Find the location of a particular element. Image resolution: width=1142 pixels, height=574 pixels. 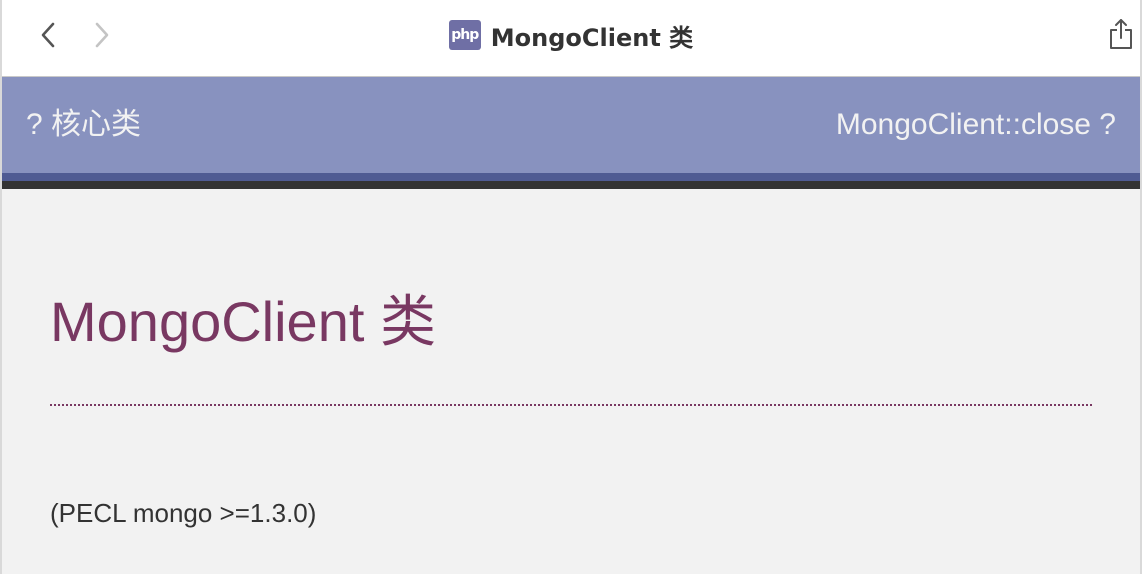

share-button is located at coordinates (1121, 34).